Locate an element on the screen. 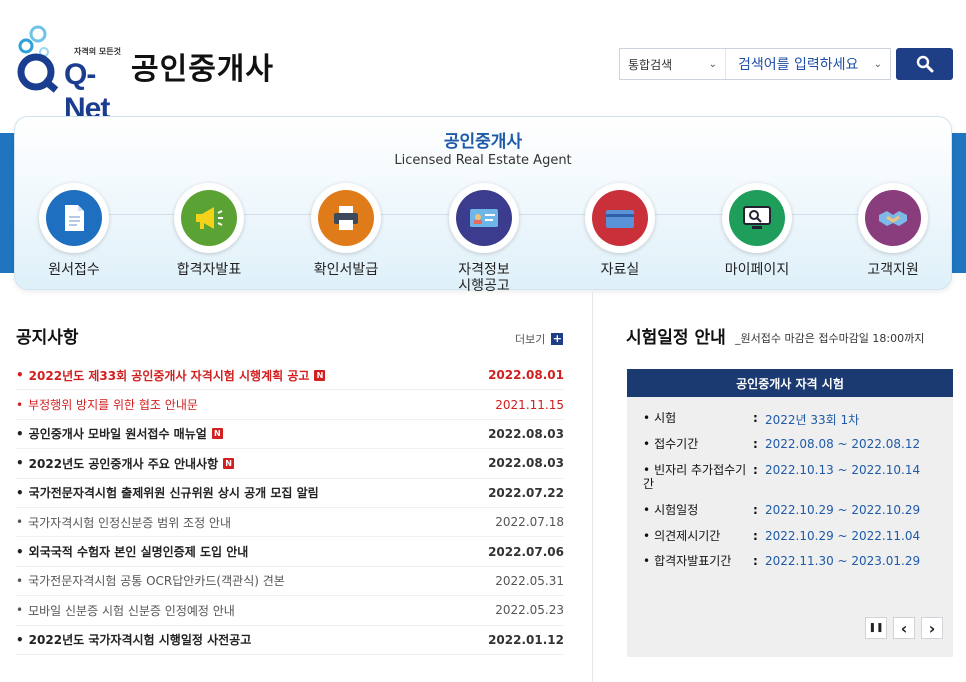  notice-date: 2021.11.15 is located at coordinates (529, 404).